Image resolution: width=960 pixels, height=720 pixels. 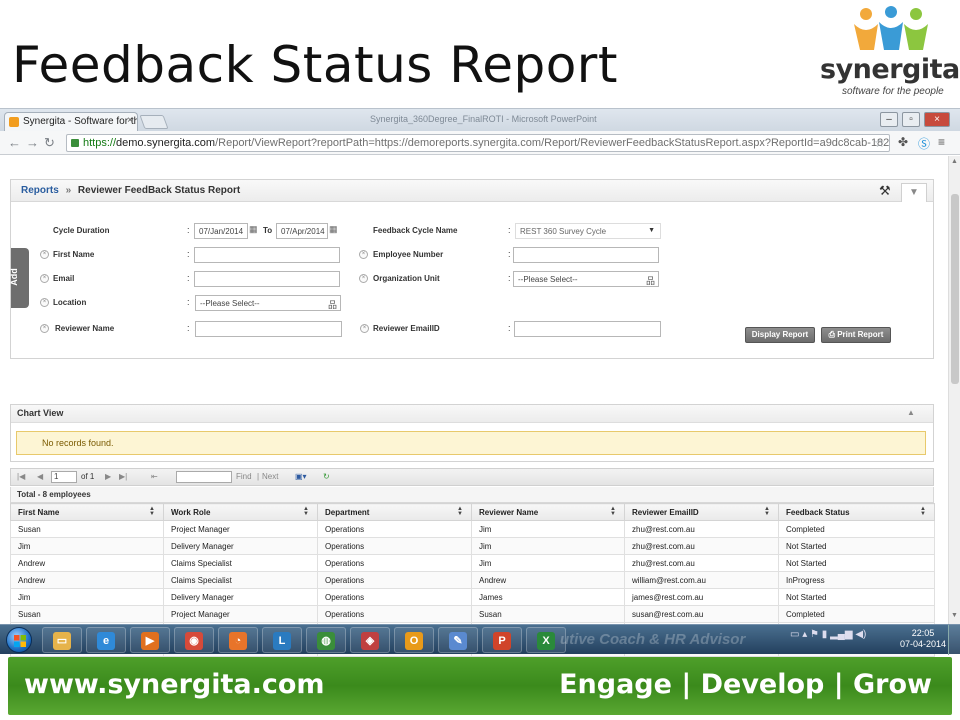 I want to click on export-icon: ▣▾, so click(x=301, y=476).